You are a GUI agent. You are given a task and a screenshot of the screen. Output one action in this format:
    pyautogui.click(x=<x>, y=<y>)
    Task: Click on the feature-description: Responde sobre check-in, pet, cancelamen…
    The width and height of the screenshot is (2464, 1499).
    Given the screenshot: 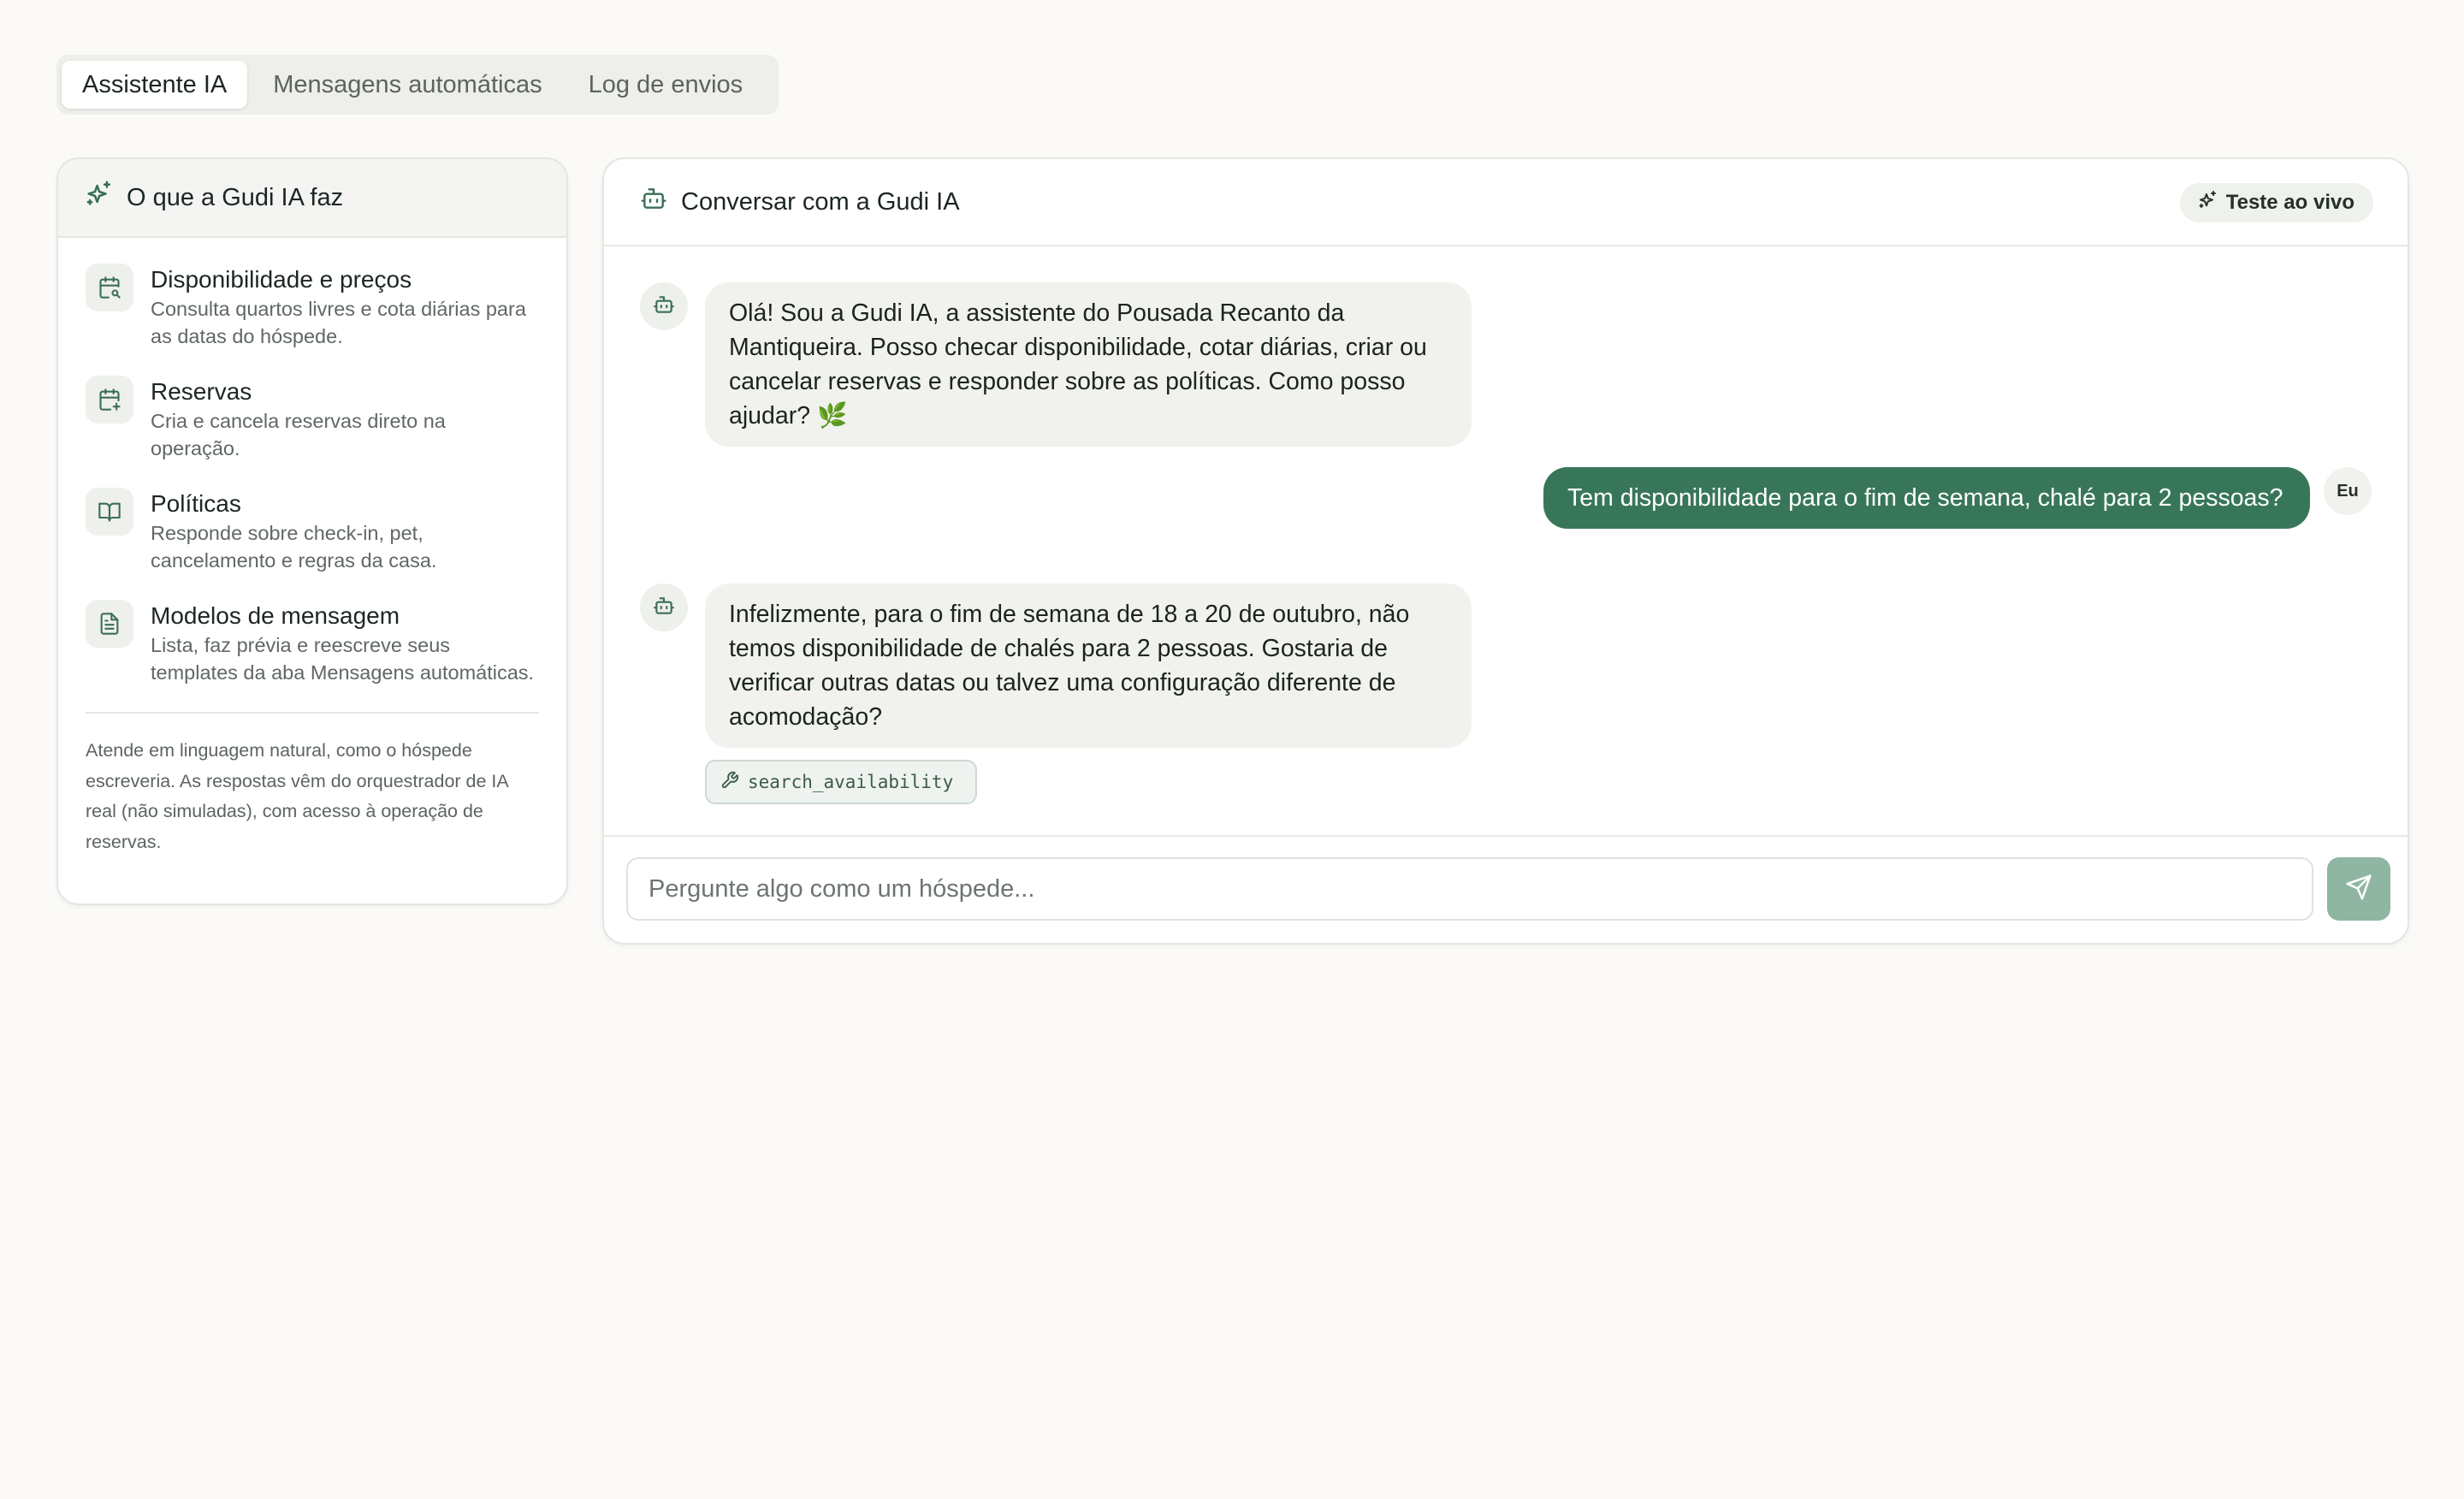 What is the action you would take?
    pyautogui.click(x=294, y=547)
    